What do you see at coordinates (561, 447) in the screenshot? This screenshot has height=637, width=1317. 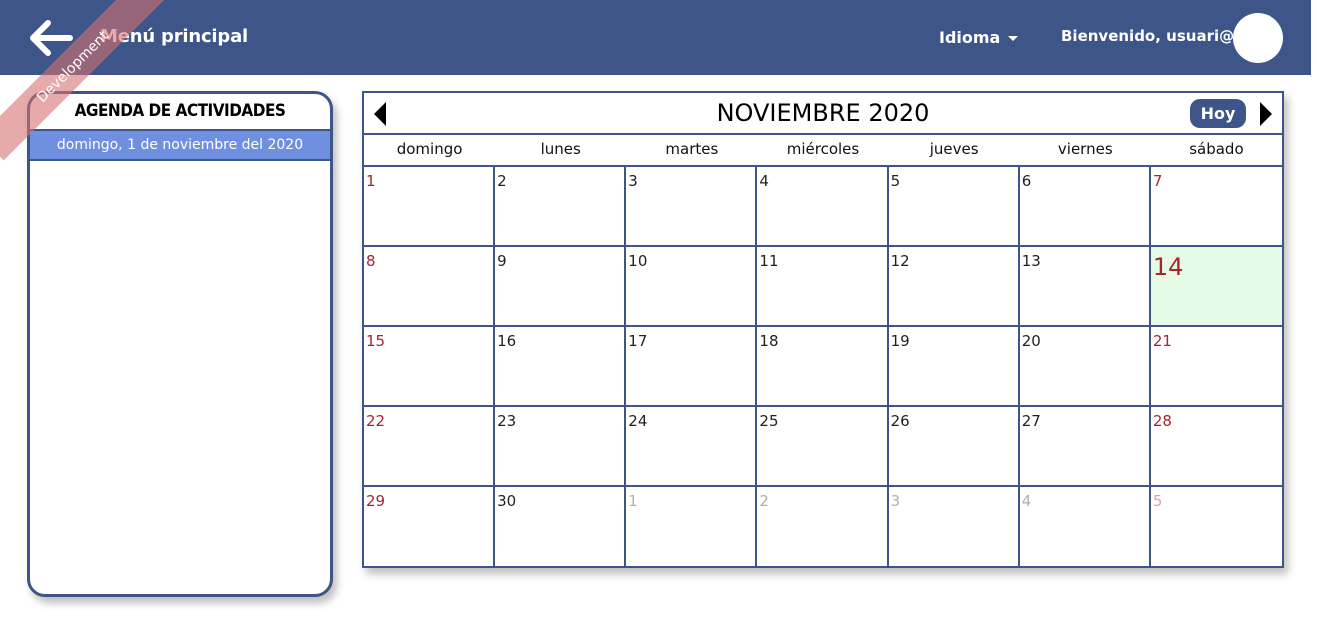 I see `calendar-day: 23` at bounding box center [561, 447].